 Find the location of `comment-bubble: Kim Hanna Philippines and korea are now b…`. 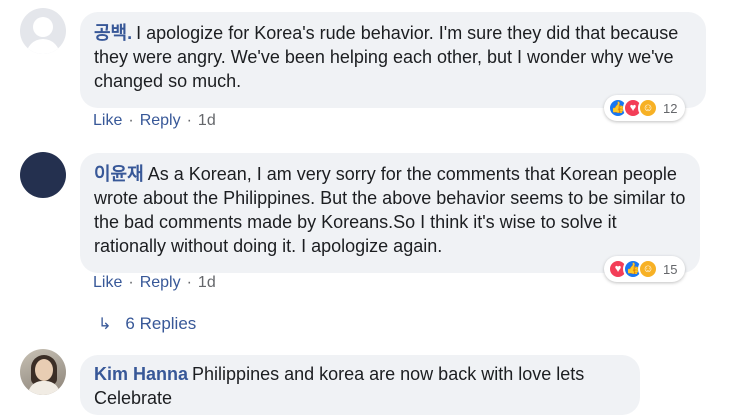

comment-bubble: Kim Hanna Philippines and korea are now b… is located at coordinates (360, 385).